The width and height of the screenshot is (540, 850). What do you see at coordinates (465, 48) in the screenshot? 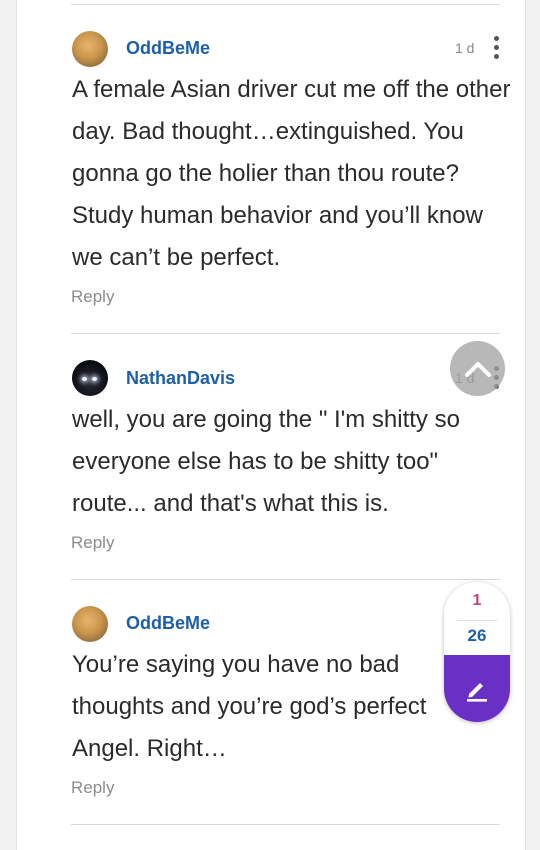
I see `comment-timestamp: 1 d` at bounding box center [465, 48].